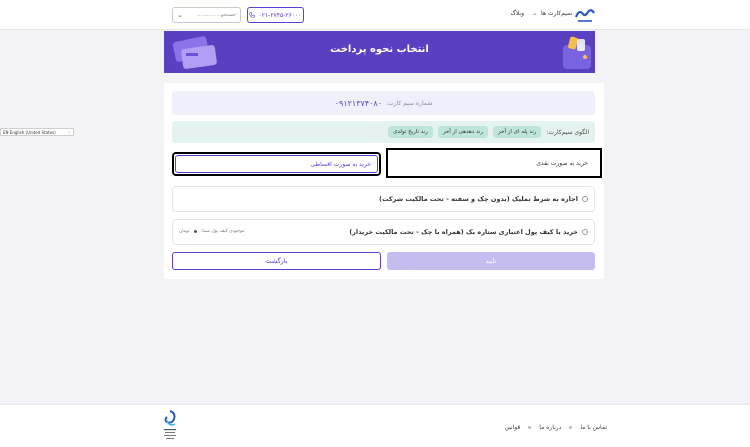 The height and width of the screenshot is (447, 750). Describe the element at coordinates (513, 427) in the screenshot. I see `footer-link-rules: قوانین` at that location.